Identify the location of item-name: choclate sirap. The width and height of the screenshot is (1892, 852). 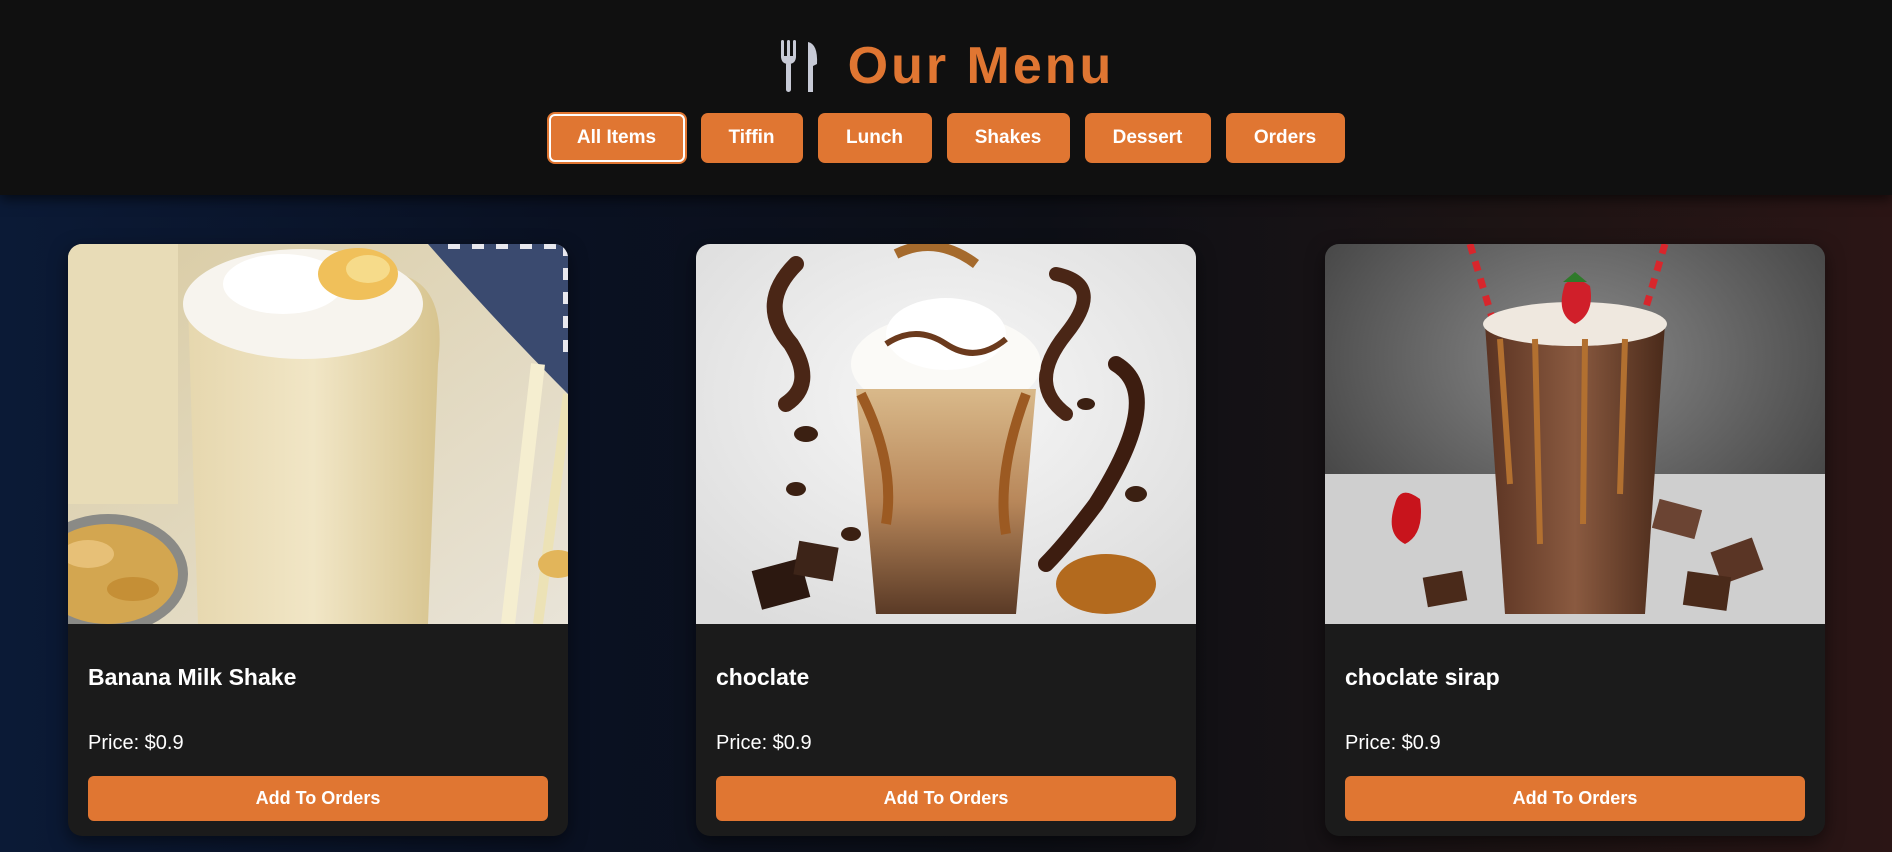
(1422, 677).